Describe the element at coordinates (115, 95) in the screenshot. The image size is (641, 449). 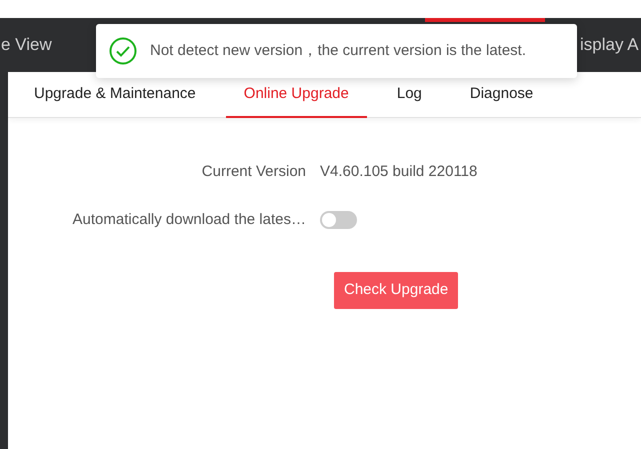
I see `tab: Upgrade & Maintenance` at that location.